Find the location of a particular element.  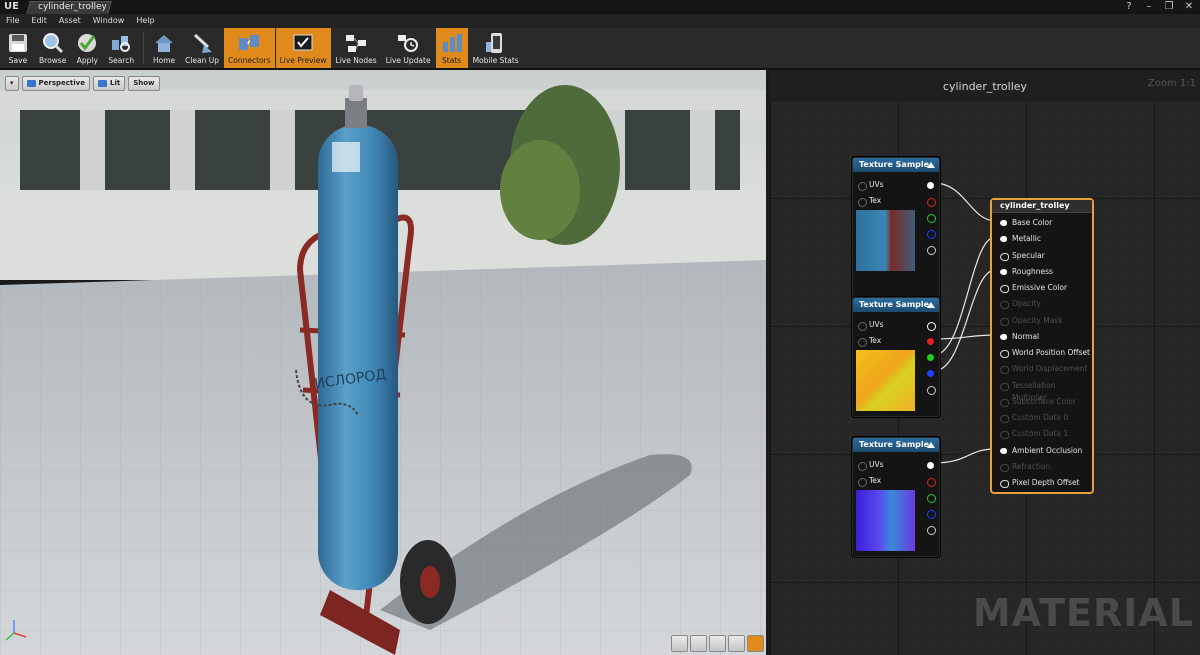

show-label: Show is located at coordinates (144, 83).